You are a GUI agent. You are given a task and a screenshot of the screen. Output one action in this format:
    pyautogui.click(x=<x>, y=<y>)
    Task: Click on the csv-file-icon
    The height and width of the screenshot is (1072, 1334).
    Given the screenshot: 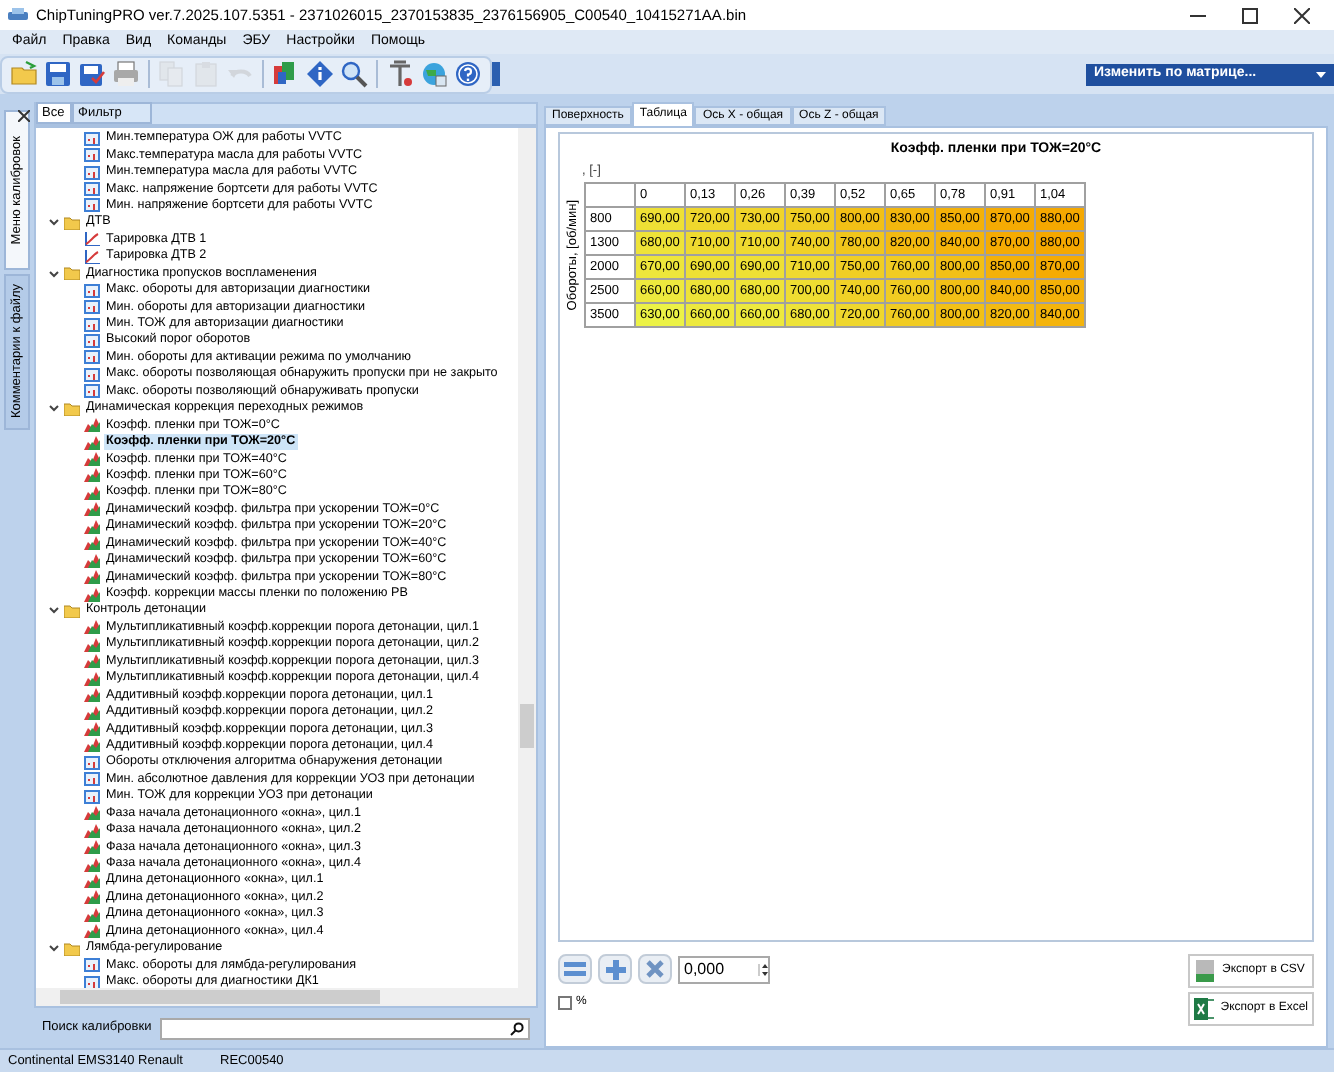 What is the action you would take?
    pyautogui.click(x=1205, y=971)
    